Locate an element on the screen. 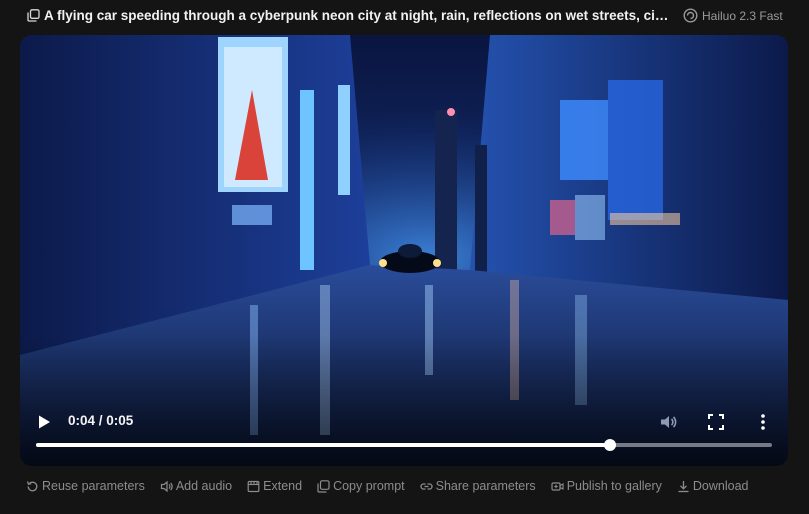 This screenshot has height=514, width=809. add-audio-label: Add audio is located at coordinates (204, 486).